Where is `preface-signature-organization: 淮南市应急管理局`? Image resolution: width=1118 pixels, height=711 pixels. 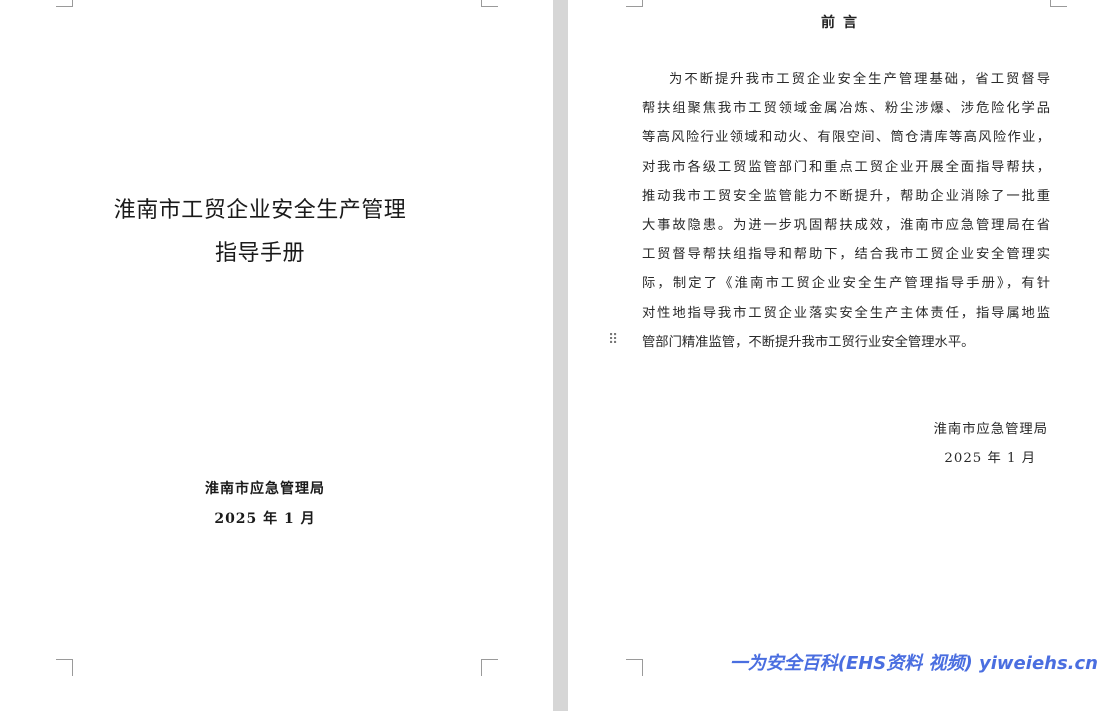 preface-signature-organization: 淮南市应急管理局 is located at coordinates (990, 429).